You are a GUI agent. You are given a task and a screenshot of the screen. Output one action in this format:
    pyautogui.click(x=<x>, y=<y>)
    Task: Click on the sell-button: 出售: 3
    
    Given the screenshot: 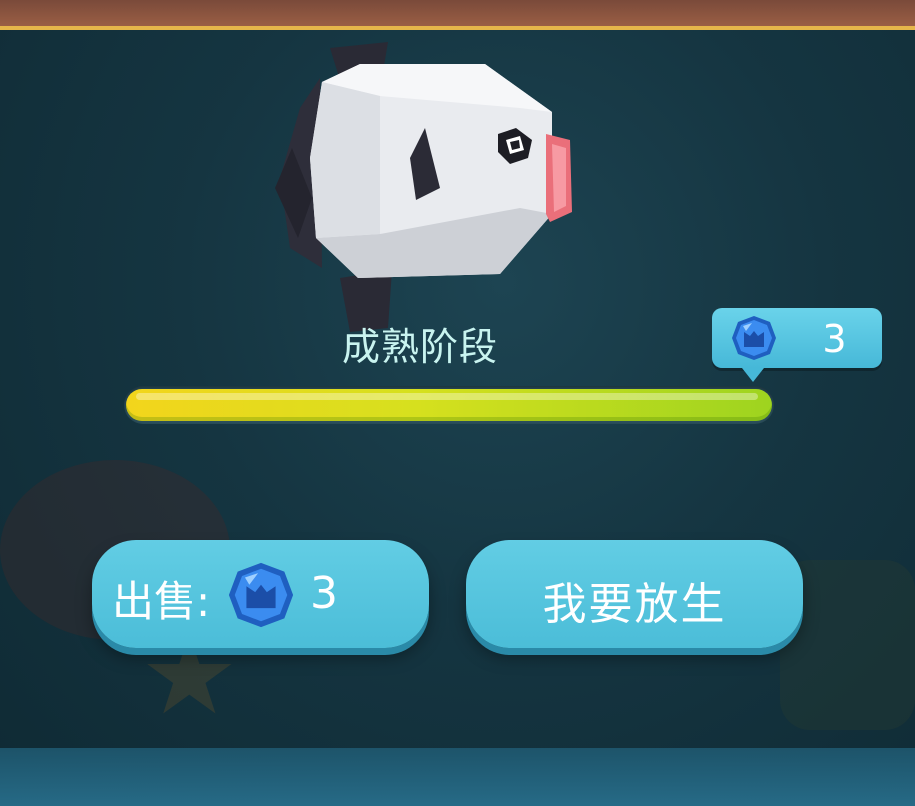 What is the action you would take?
    pyautogui.click(x=260, y=594)
    